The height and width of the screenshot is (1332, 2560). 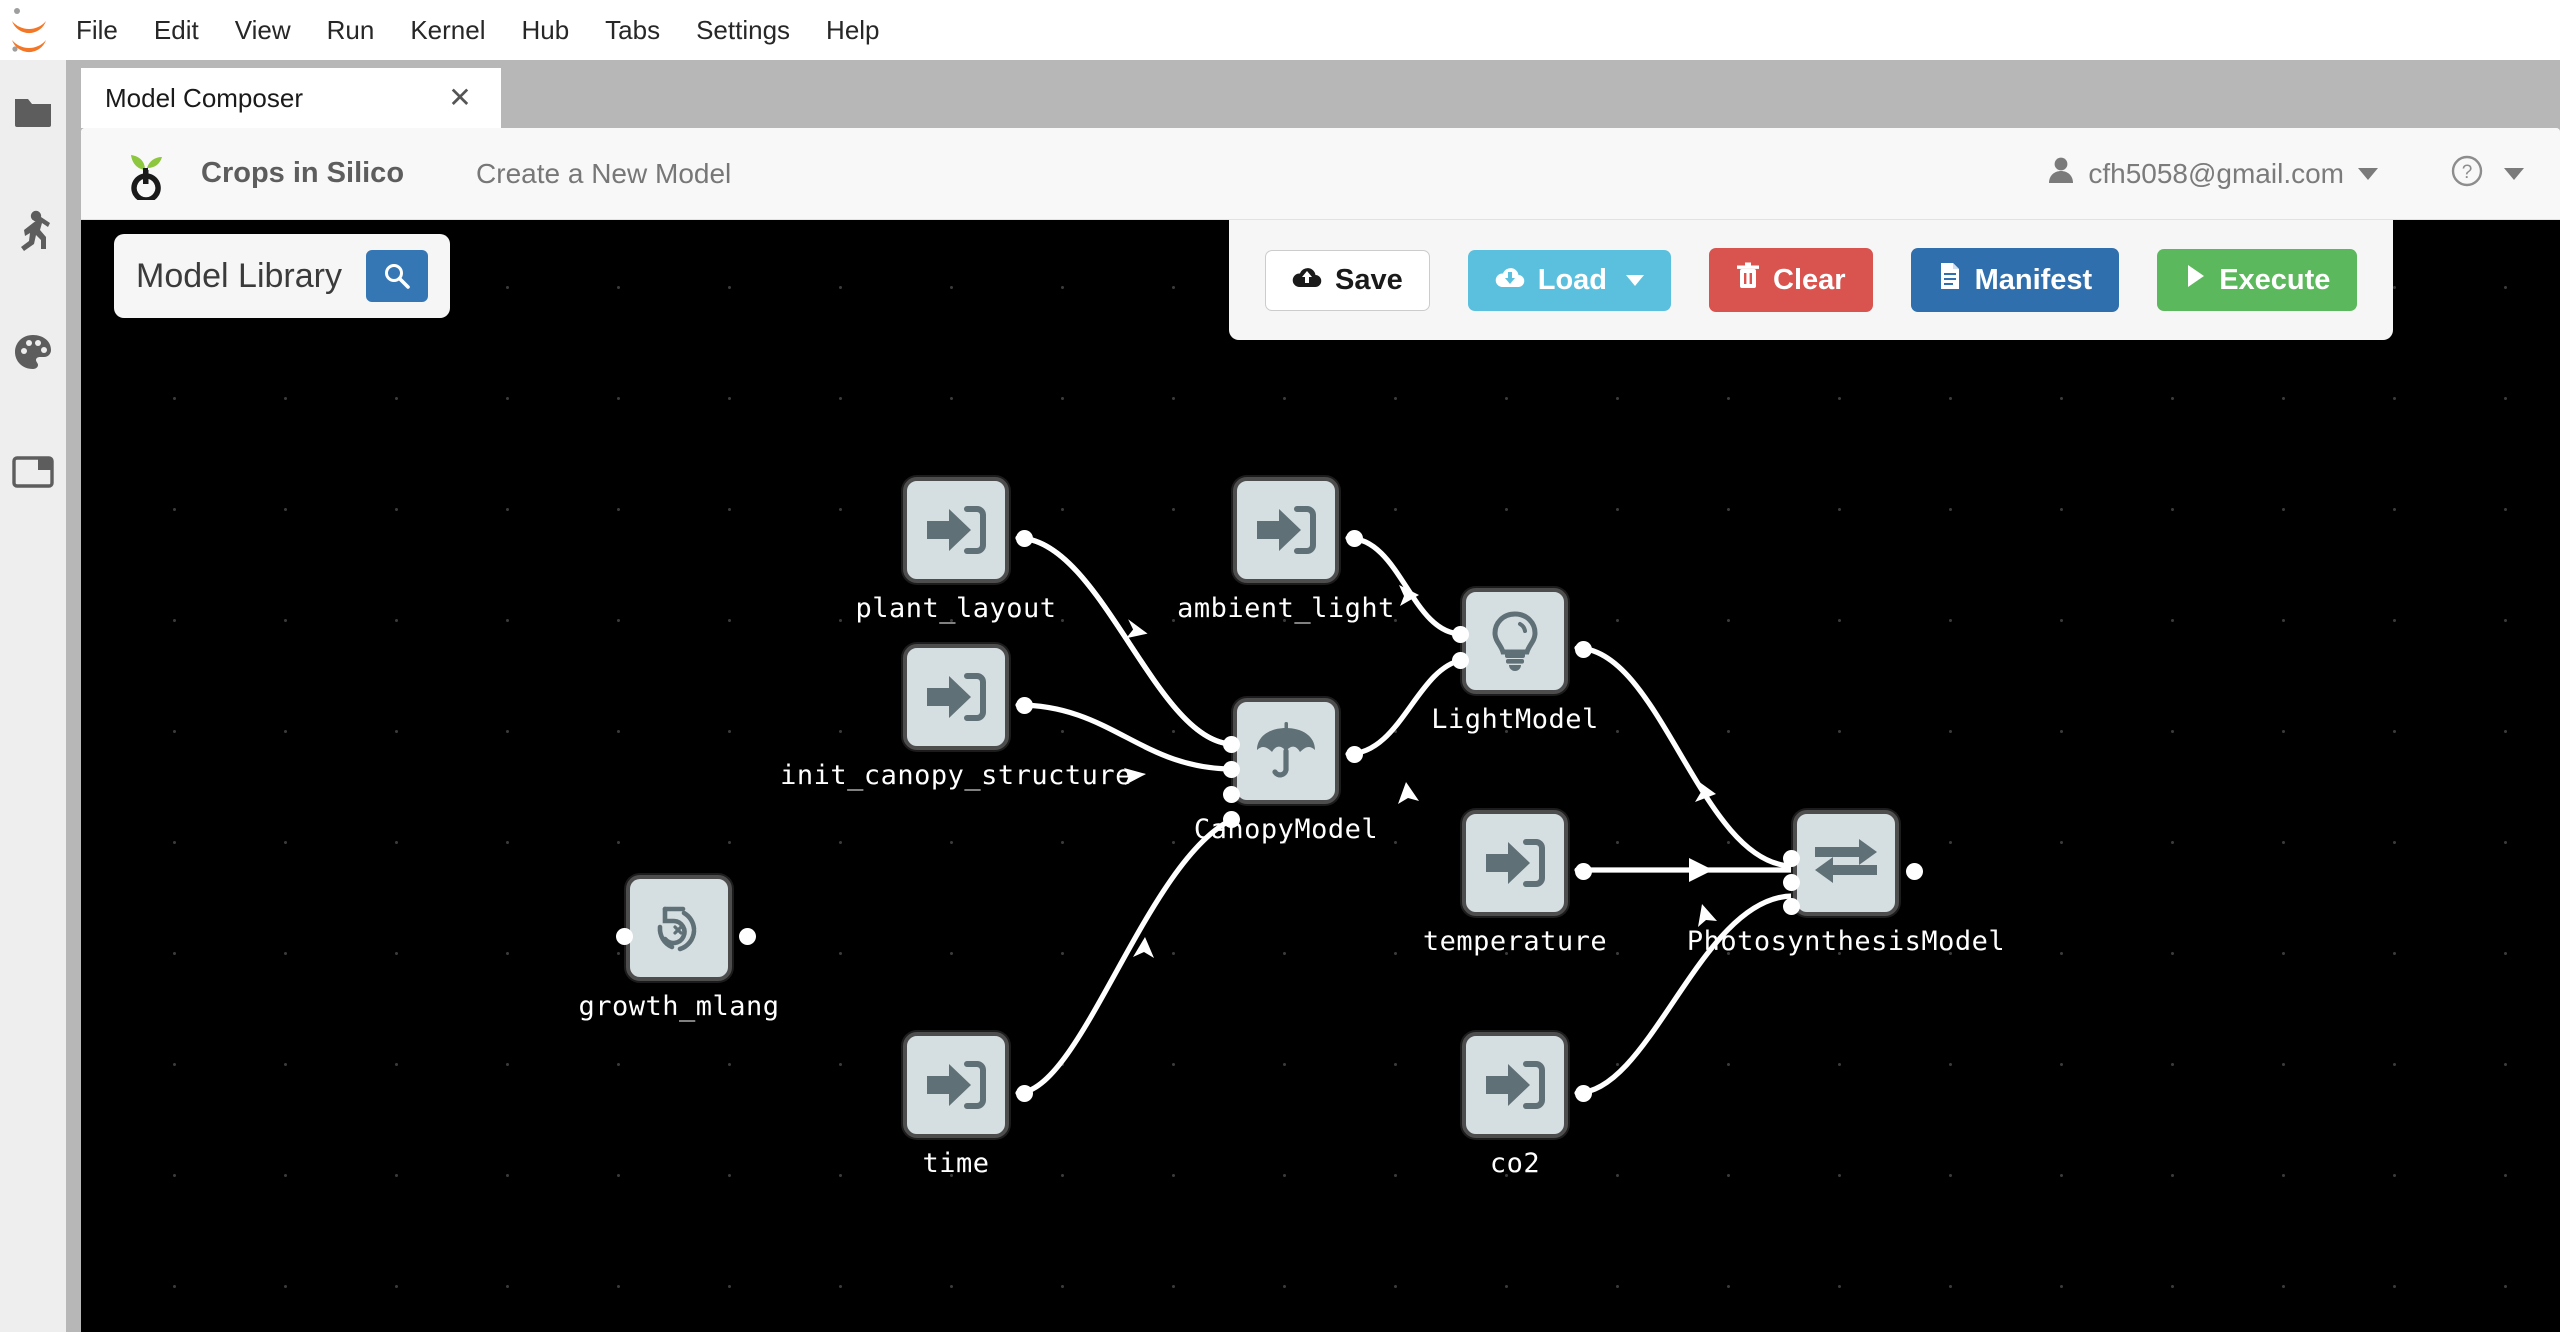 What do you see at coordinates (2223, 173) in the screenshot?
I see `user-menu: cfh5058@gmail.com` at bounding box center [2223, 173].